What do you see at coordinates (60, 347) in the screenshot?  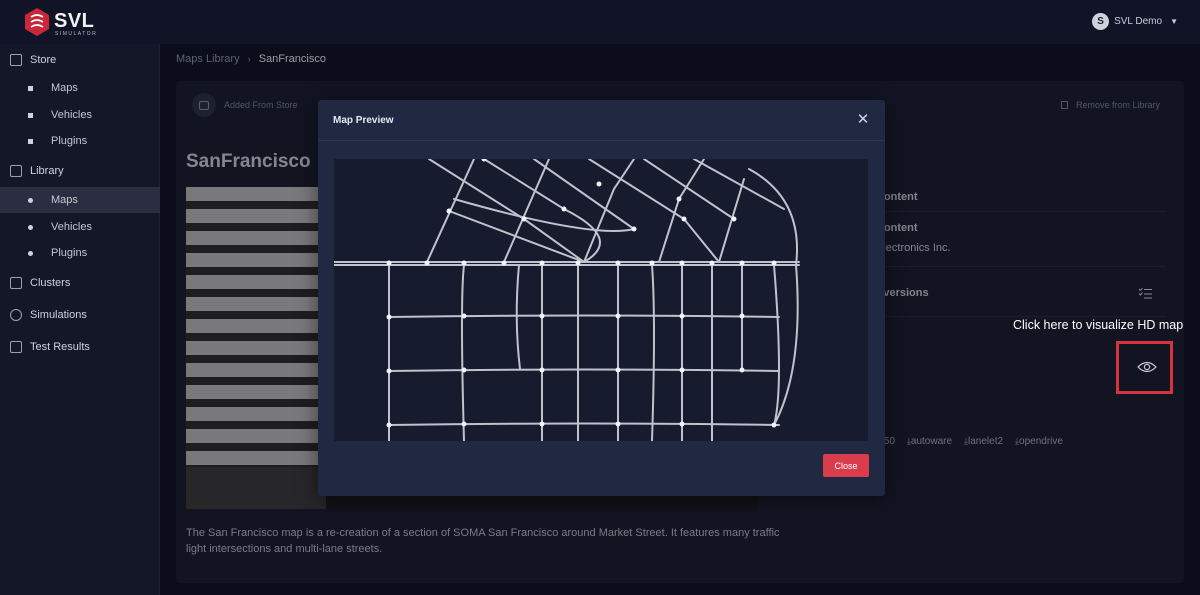 I see `sidebar-item-label: Test Results` at bounding box center [60, 347].